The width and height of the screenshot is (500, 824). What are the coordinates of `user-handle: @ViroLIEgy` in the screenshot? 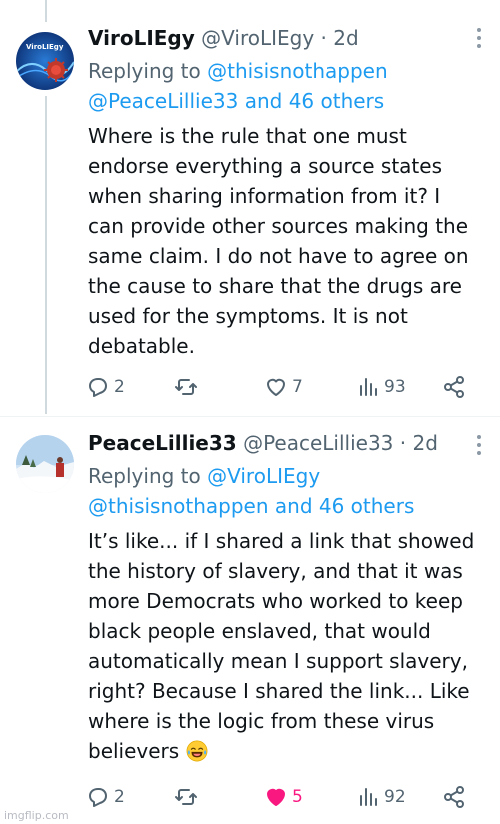 It's located at (257, 38).